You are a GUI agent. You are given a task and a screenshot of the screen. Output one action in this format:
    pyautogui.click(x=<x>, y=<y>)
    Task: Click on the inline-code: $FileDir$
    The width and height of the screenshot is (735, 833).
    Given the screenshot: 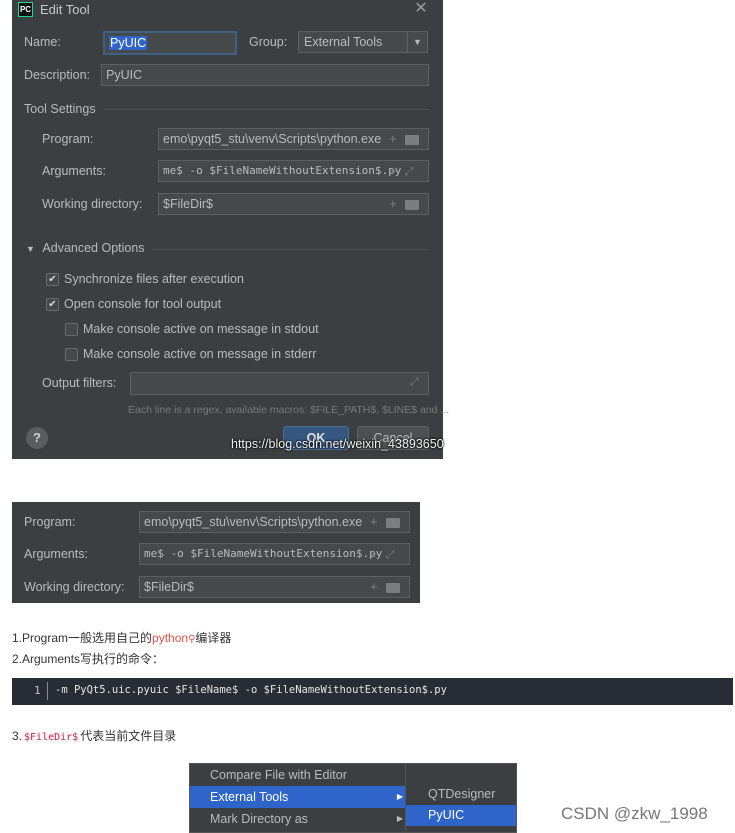 What is the action you would take?
    pyautogui.click(x=51, y=737)
    